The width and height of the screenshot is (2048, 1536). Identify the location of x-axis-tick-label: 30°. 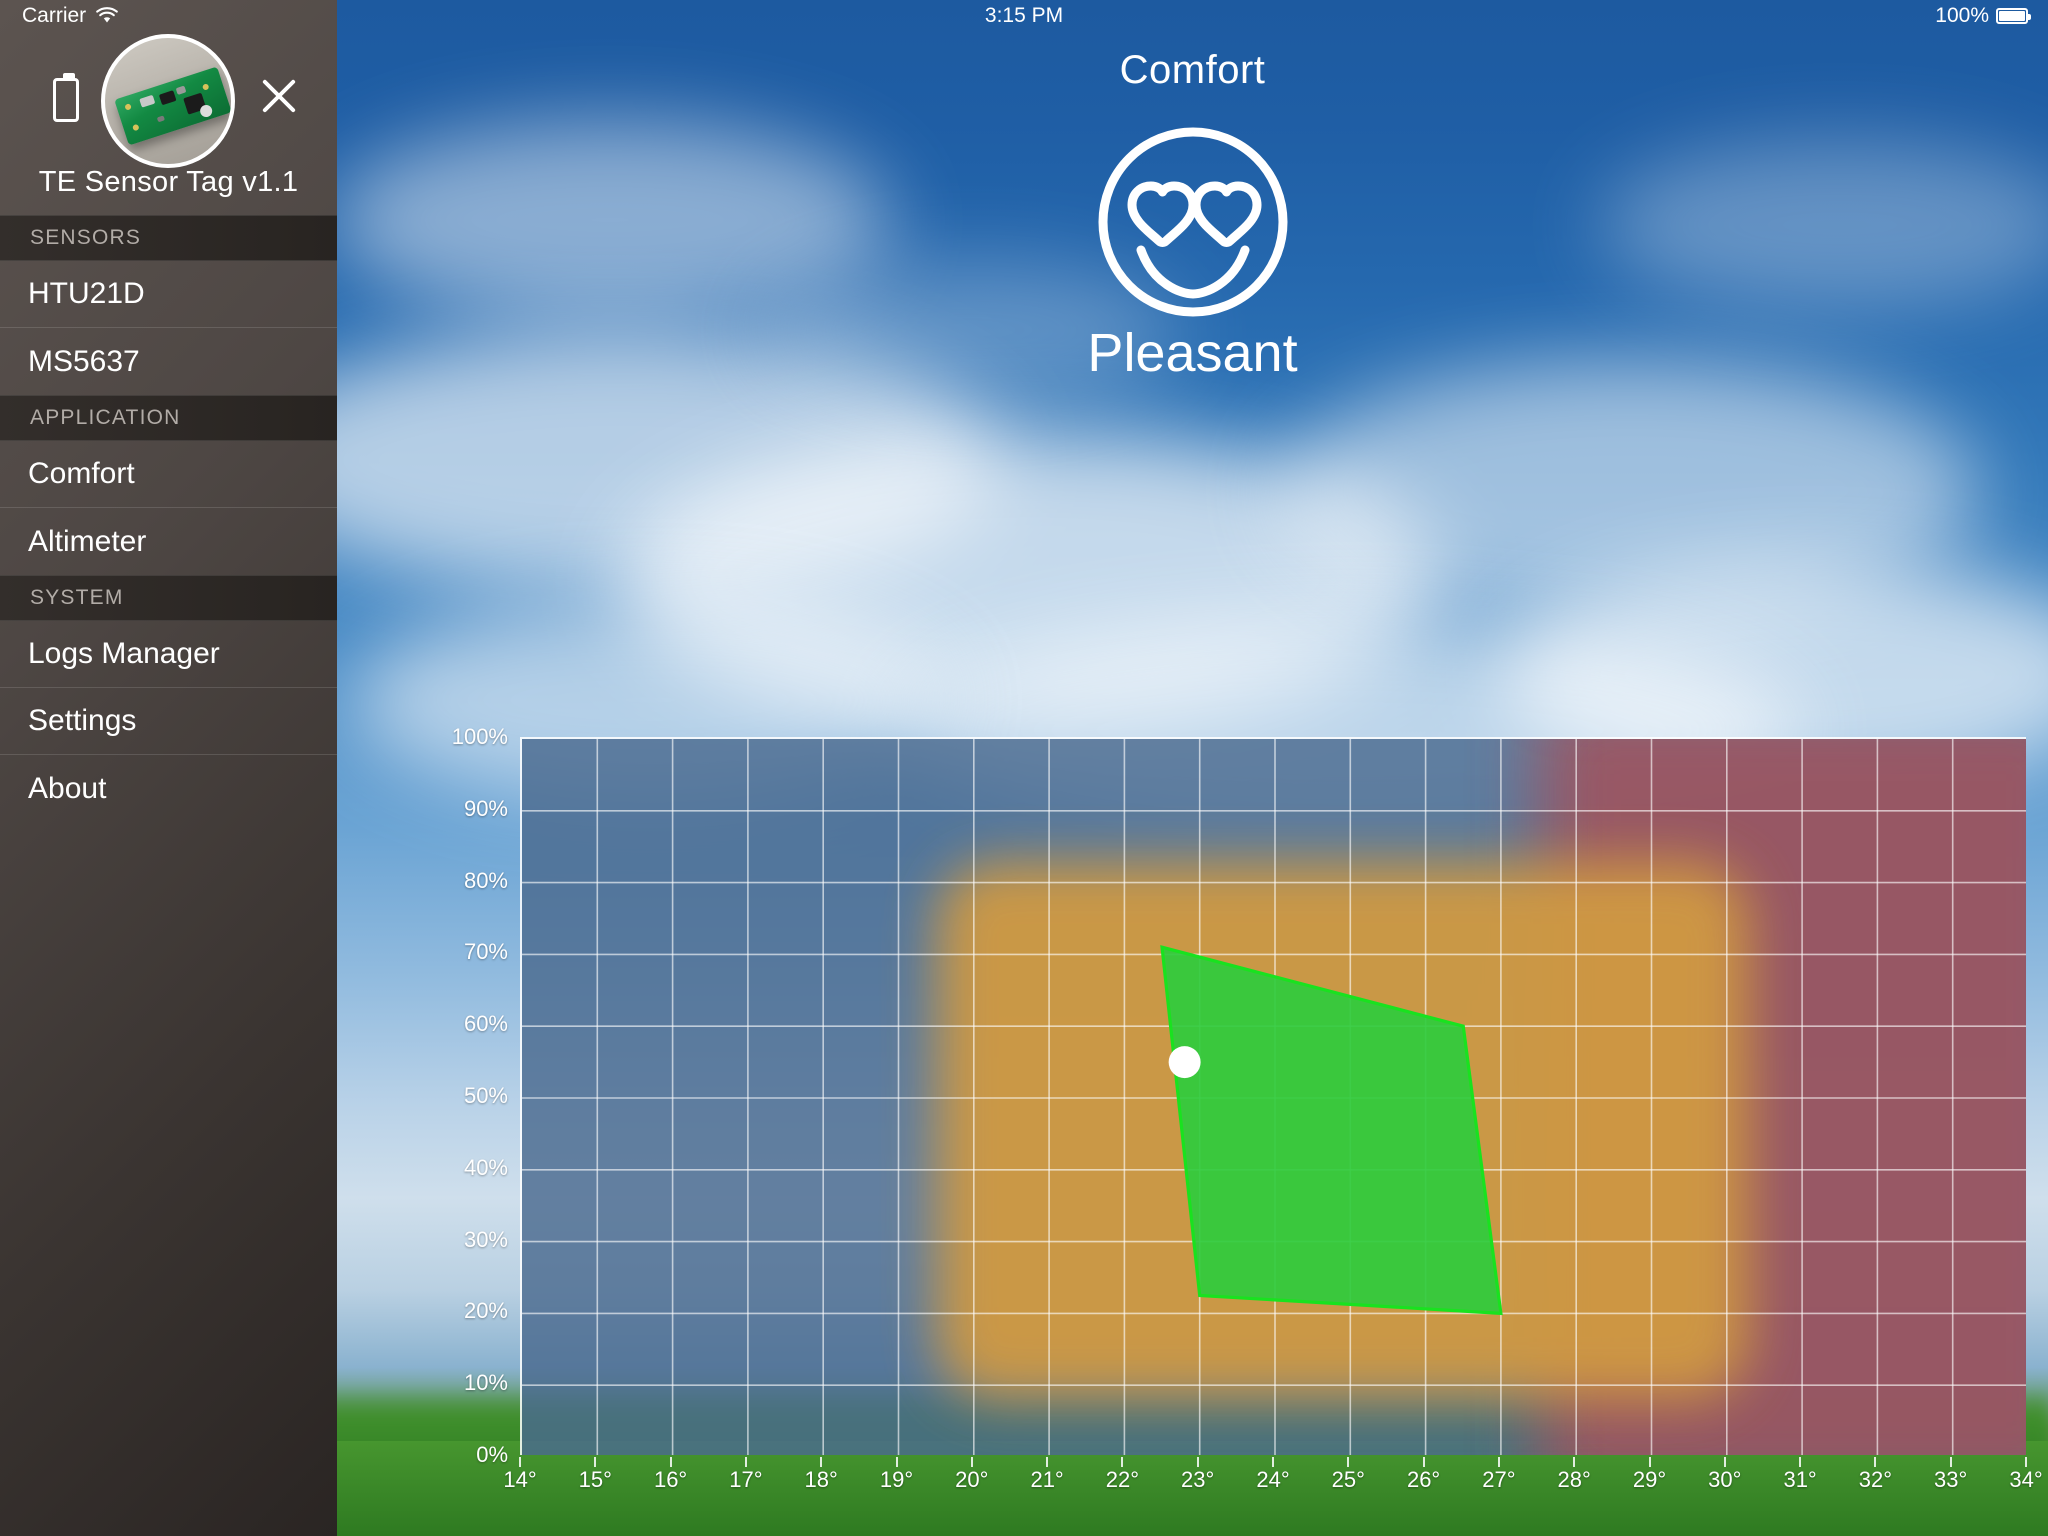
(1725, 1479).